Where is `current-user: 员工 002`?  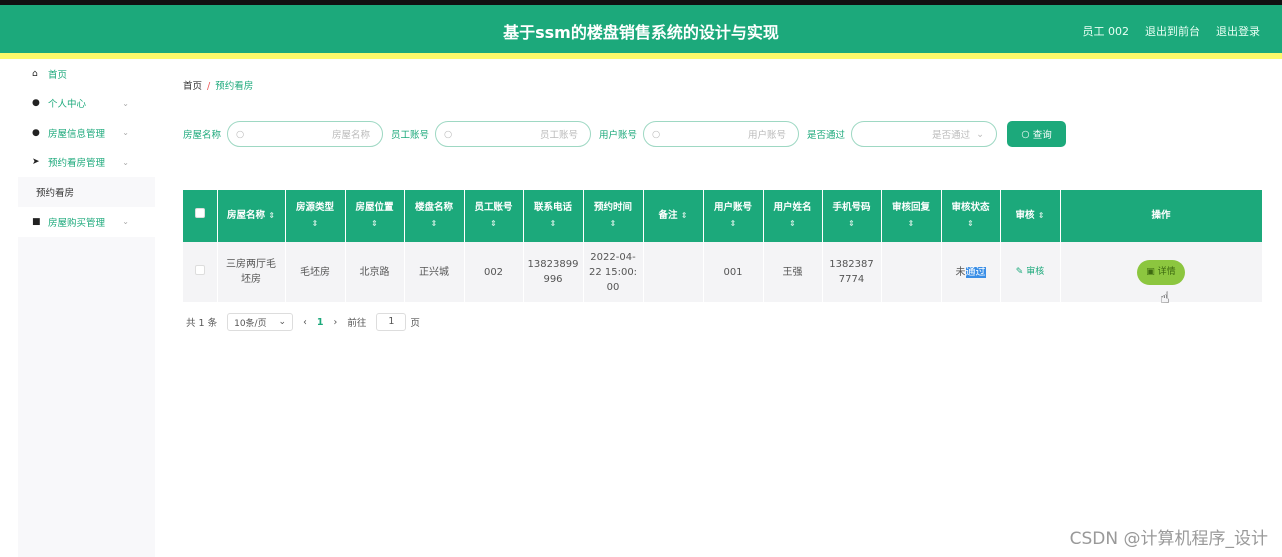 current-user: 员工 002 is located at coordinates (1106, 31).